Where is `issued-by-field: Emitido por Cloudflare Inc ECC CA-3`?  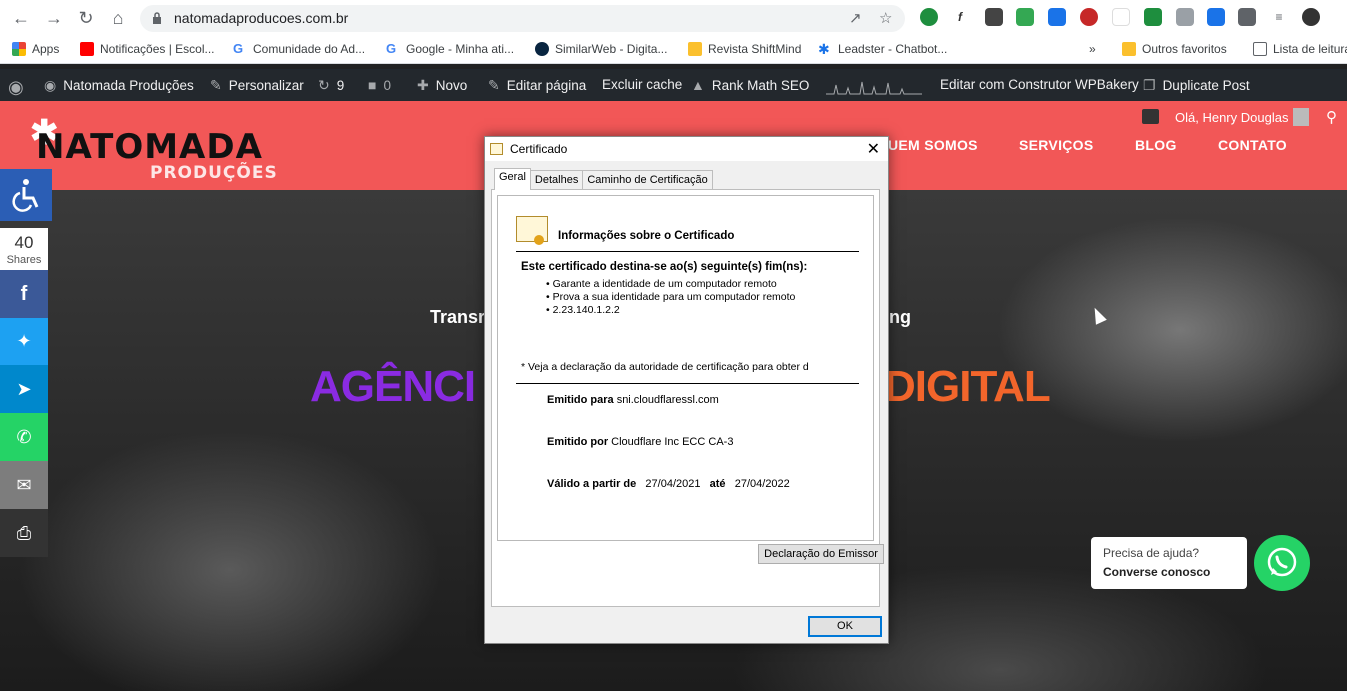
issued-by-field: Emitido por Cloudflare Inc ECC CA-3 is located at coordinates (640, 442).